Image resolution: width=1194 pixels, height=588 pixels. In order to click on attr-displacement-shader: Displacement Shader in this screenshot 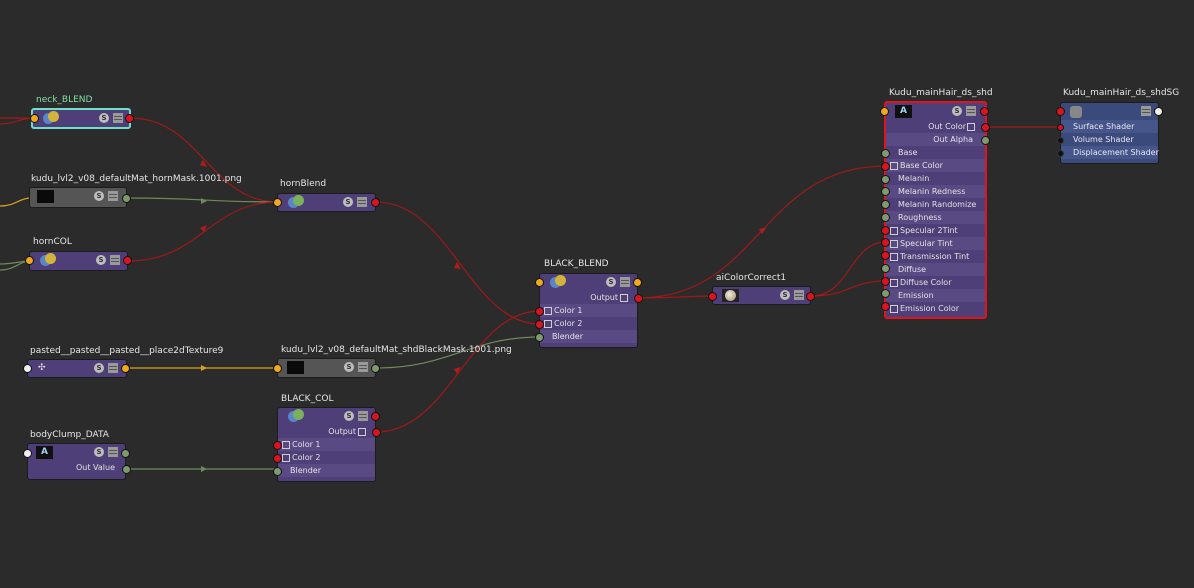, I will do `click(1110, 152)`.